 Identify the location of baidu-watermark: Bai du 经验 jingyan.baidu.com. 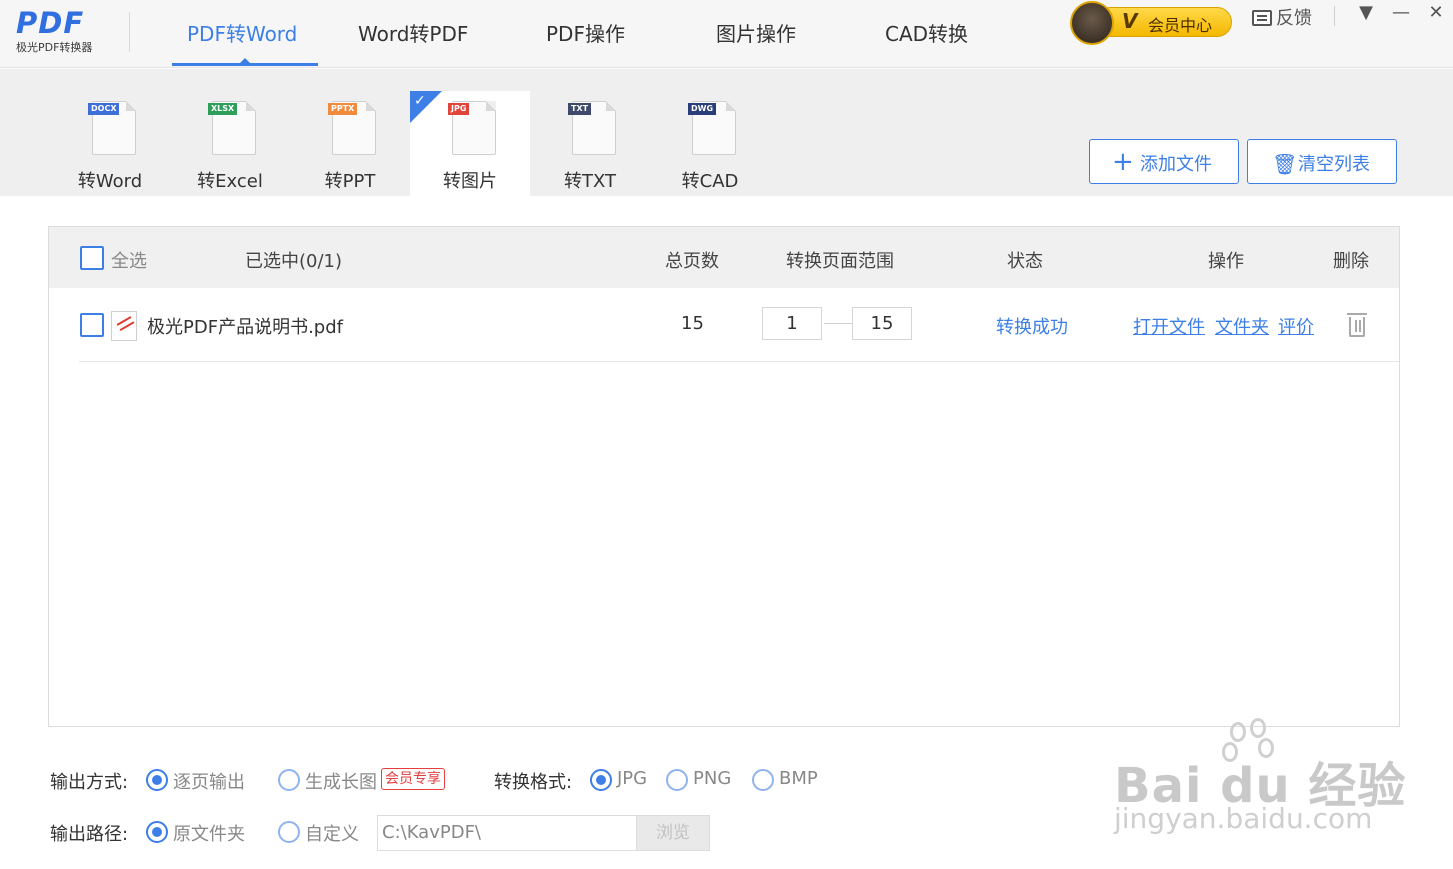
(1257, 776).